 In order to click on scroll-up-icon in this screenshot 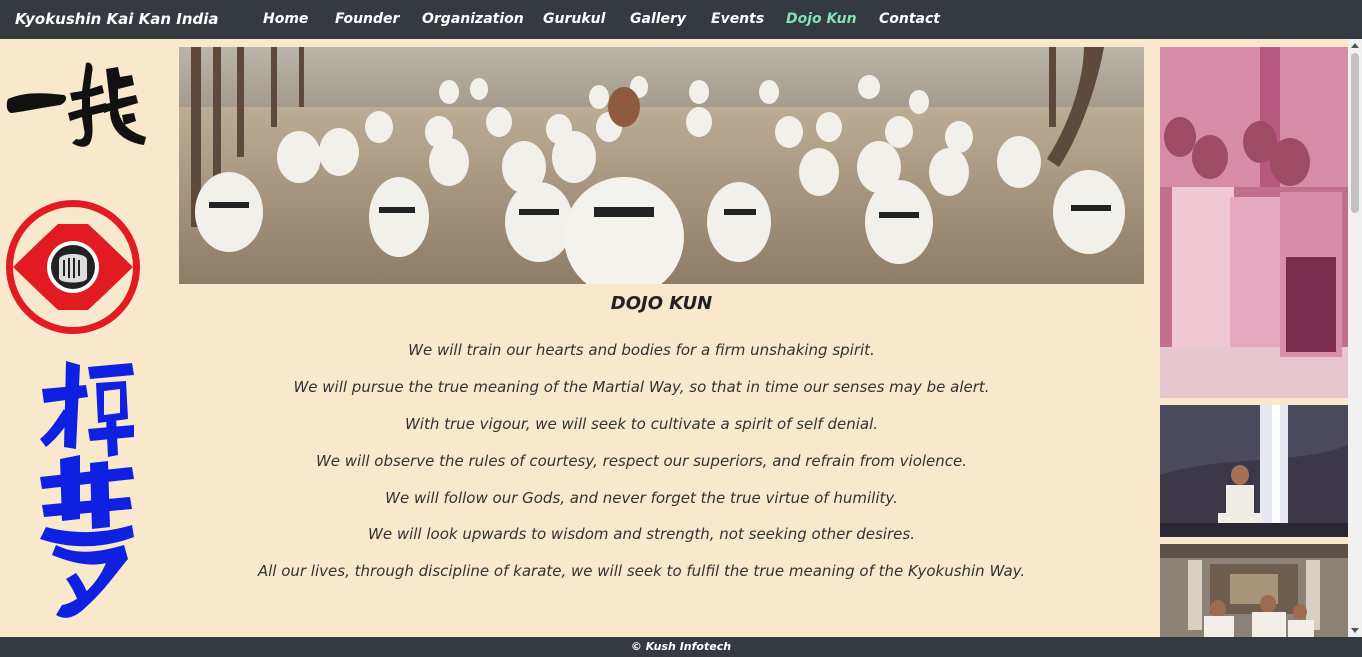, I will do `click(1355, 45)`.